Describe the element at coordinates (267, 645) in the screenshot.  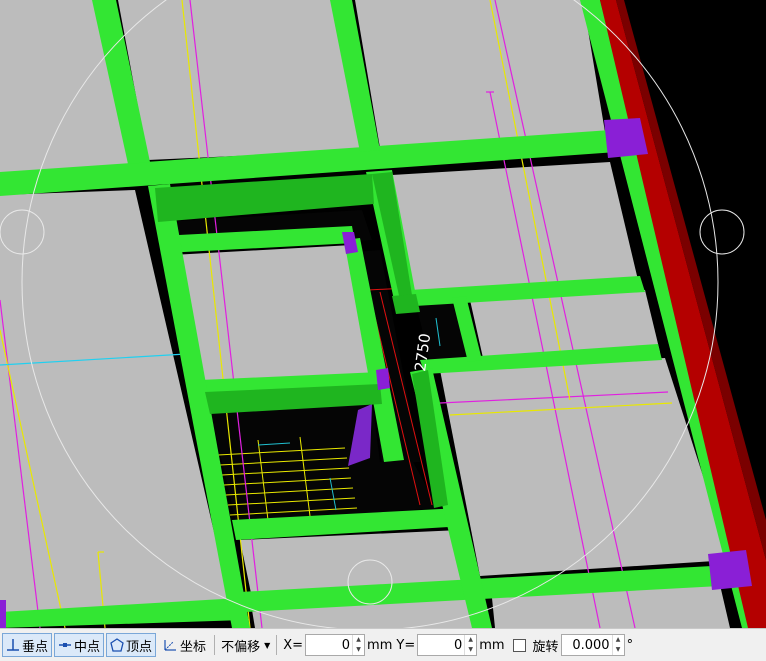
I see `dropdown-arrow-icon: ▼` at that location.